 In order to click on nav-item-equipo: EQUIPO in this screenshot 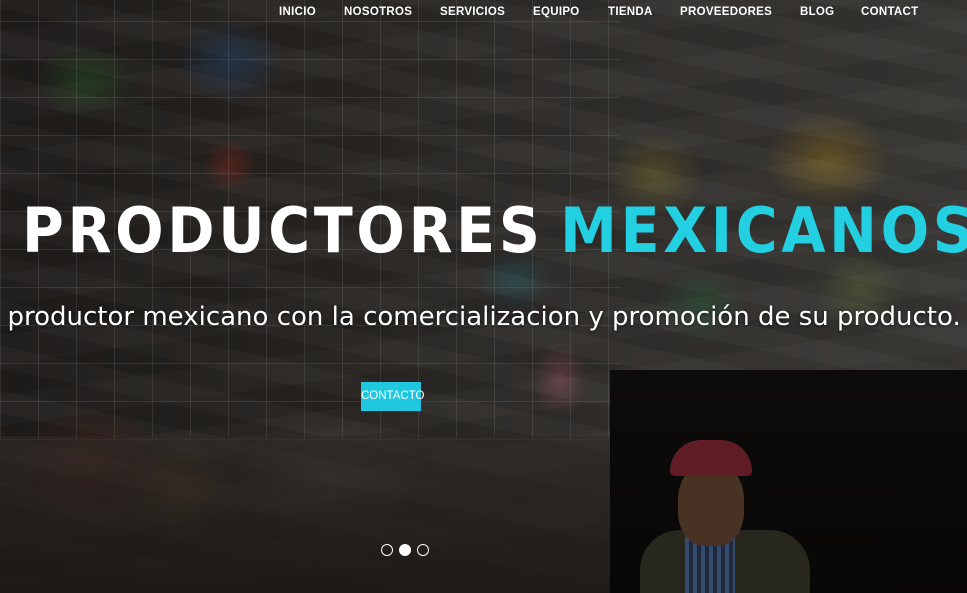, I will do `click(556, 12)`.